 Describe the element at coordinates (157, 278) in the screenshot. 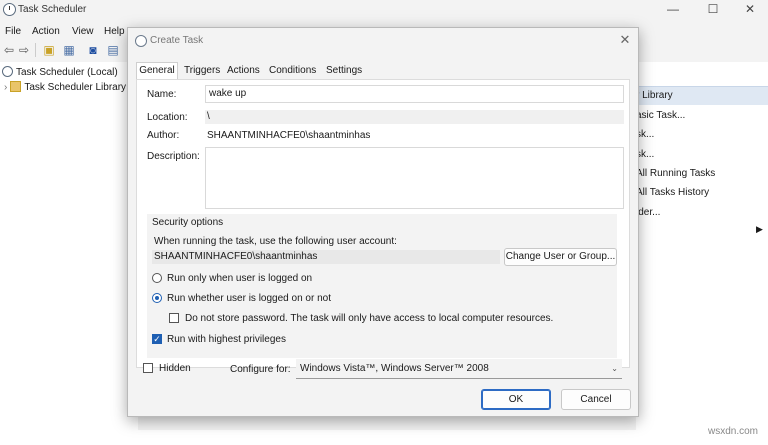

I see `radio-logged-on` at that location.